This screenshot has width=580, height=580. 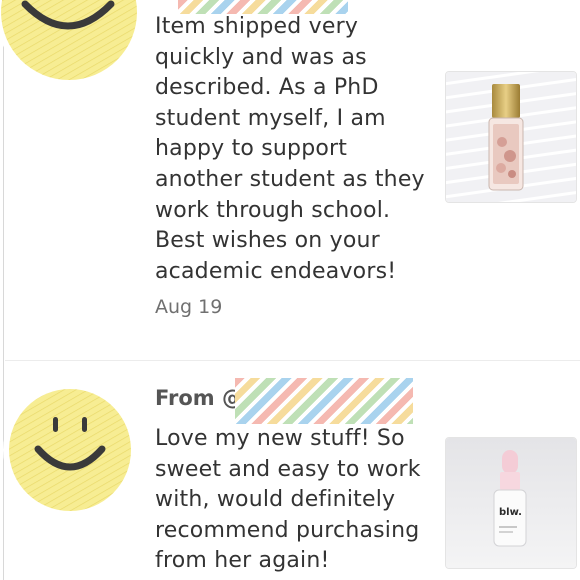 I want to click on left-edge-border, so click(x=3, y=290).